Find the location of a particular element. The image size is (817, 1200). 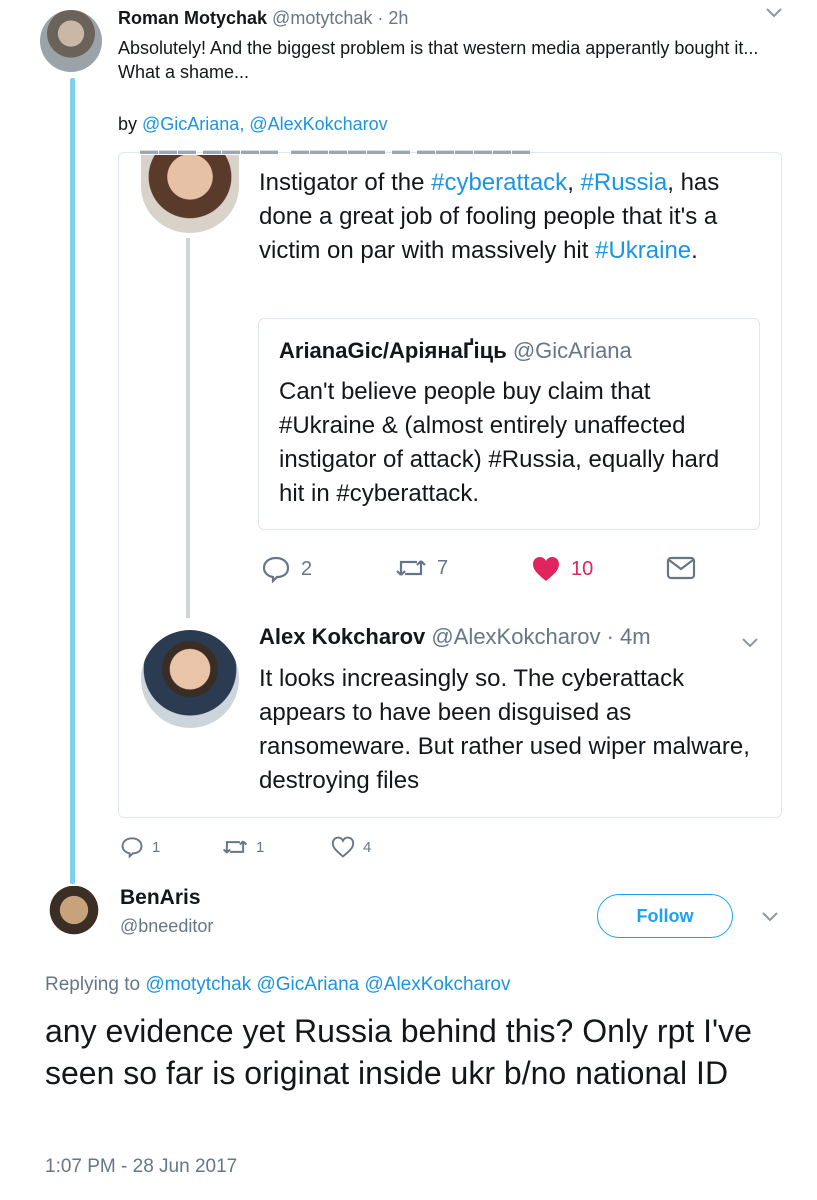

thread-line is located at coordinates (72, 481).